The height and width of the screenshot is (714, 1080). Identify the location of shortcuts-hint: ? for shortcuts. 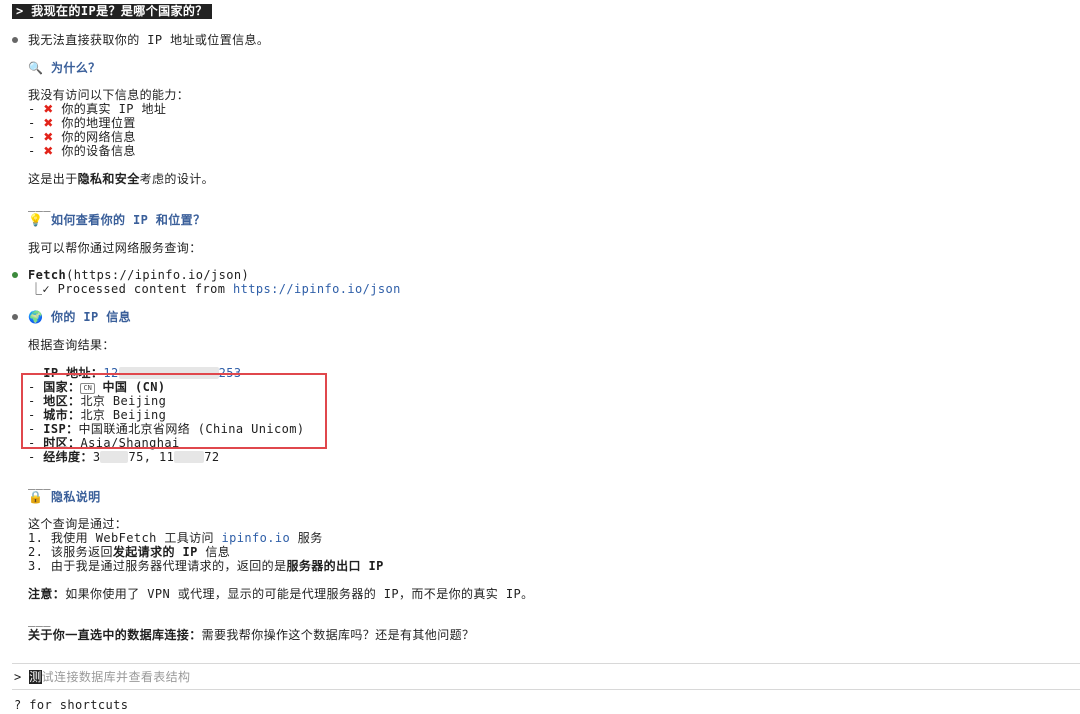
(71, 705).